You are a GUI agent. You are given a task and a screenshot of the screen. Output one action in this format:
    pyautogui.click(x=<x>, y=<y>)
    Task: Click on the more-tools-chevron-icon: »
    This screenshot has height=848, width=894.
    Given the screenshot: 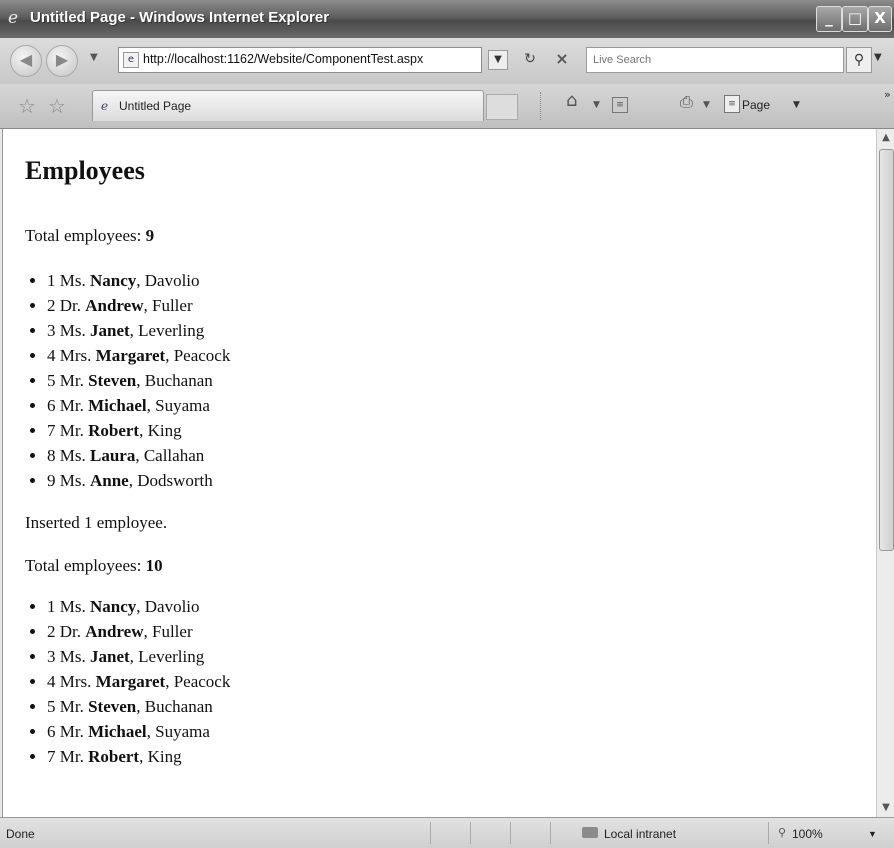 What is the action you would take?
    pyautogui.click(x=887, y=94)
    